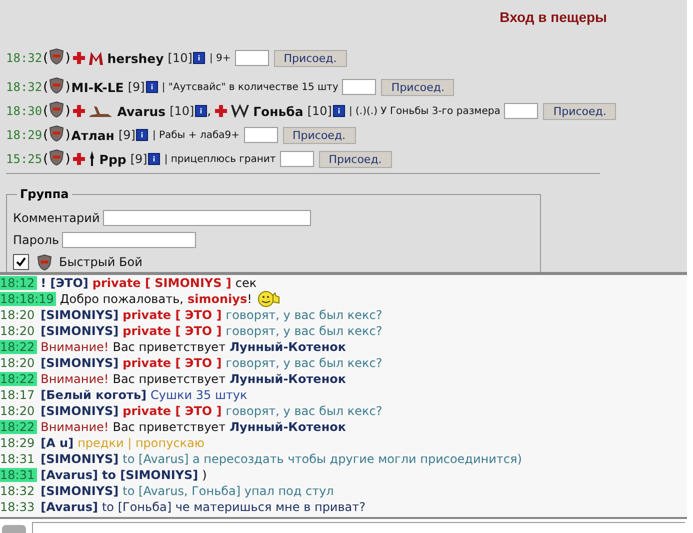 The image size is (693, 533). What do you see at coordinates (24, 111) in the screenshot?
I see `game-time: 18:30` at bounding box center [24, 111].